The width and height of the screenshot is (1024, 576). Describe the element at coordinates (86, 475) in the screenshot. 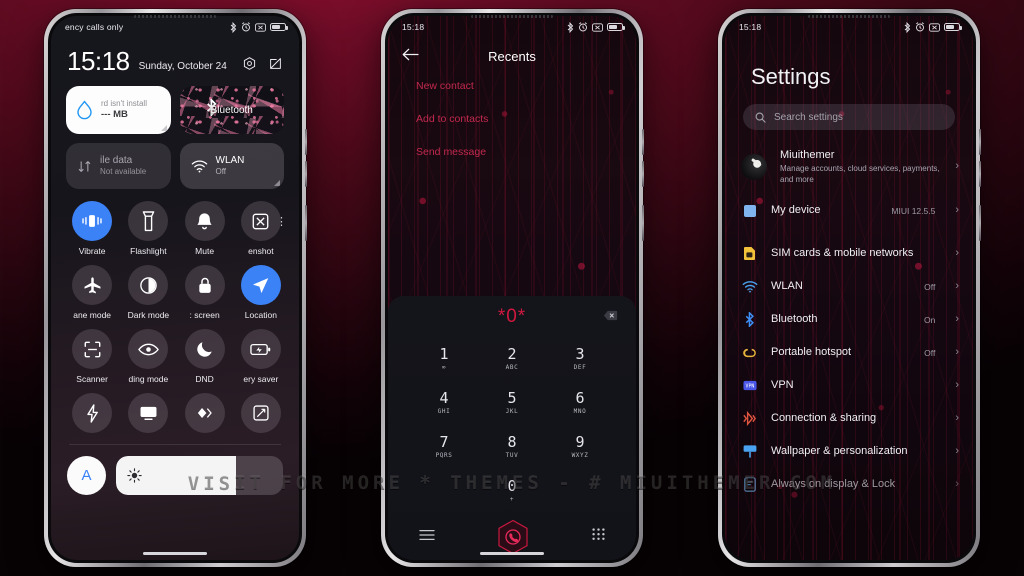

I see `auto-brightness-button: A` at that location.